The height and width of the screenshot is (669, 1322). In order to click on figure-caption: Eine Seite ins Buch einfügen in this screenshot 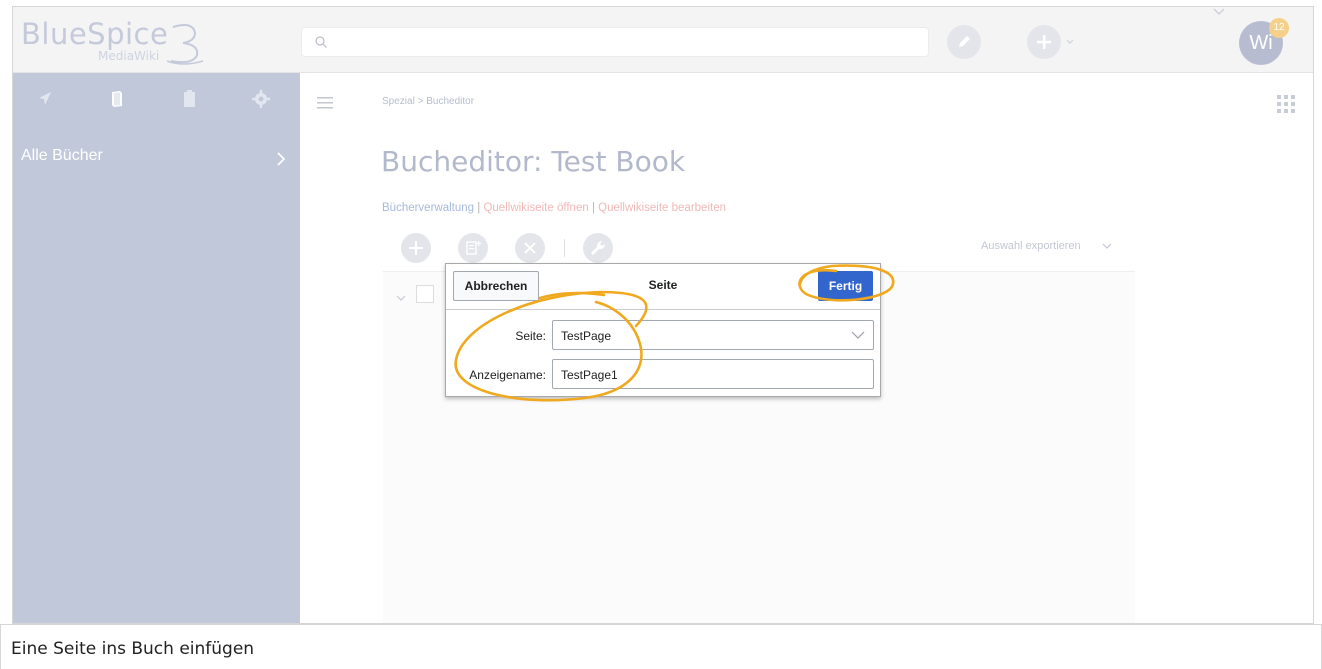, I will do `click(133, 649)`.